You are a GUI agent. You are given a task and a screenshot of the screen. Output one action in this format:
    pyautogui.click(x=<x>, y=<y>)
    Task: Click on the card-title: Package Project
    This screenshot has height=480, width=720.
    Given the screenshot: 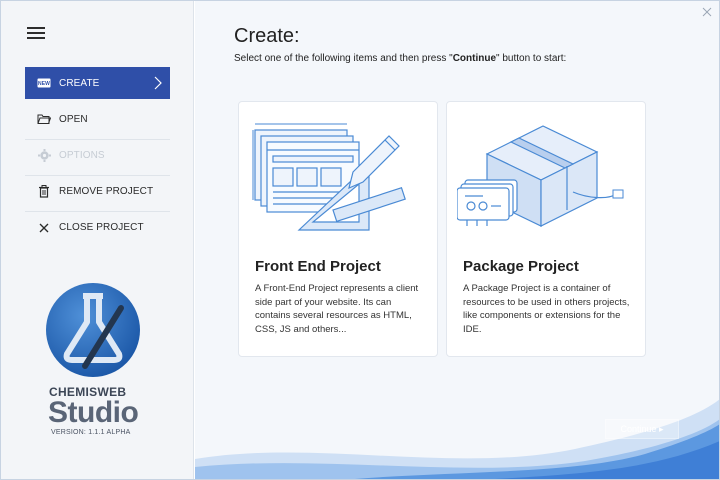 What is the action you would take?
    pyautogui.click(x=521, y=266)
    